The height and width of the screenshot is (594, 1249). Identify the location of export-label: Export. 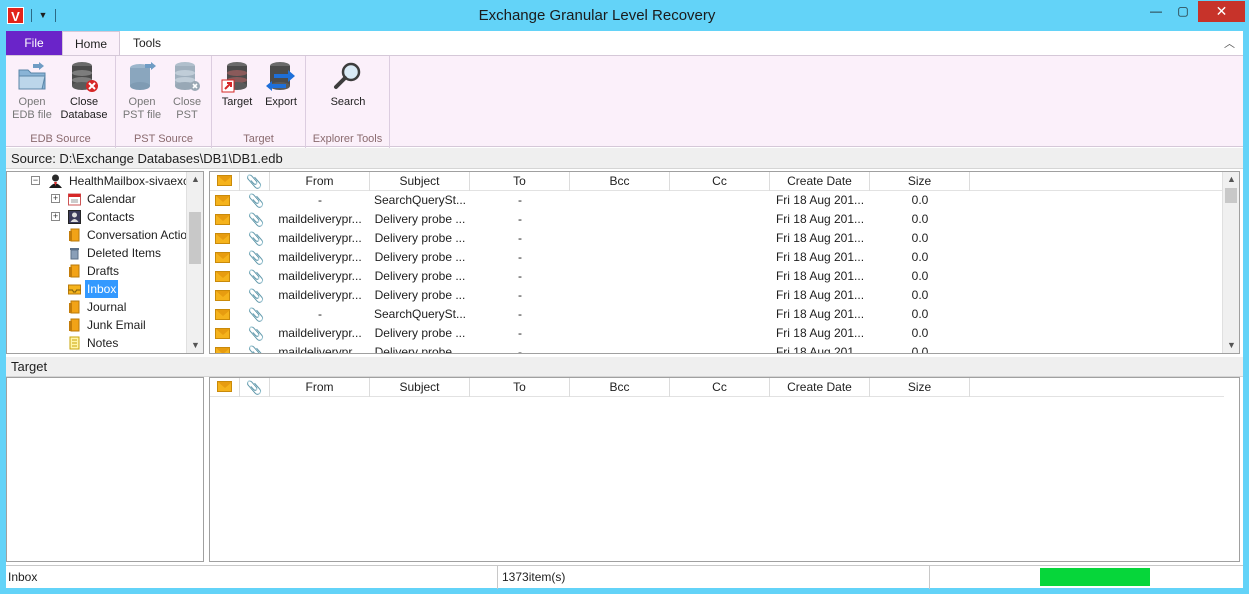
(281, 102).